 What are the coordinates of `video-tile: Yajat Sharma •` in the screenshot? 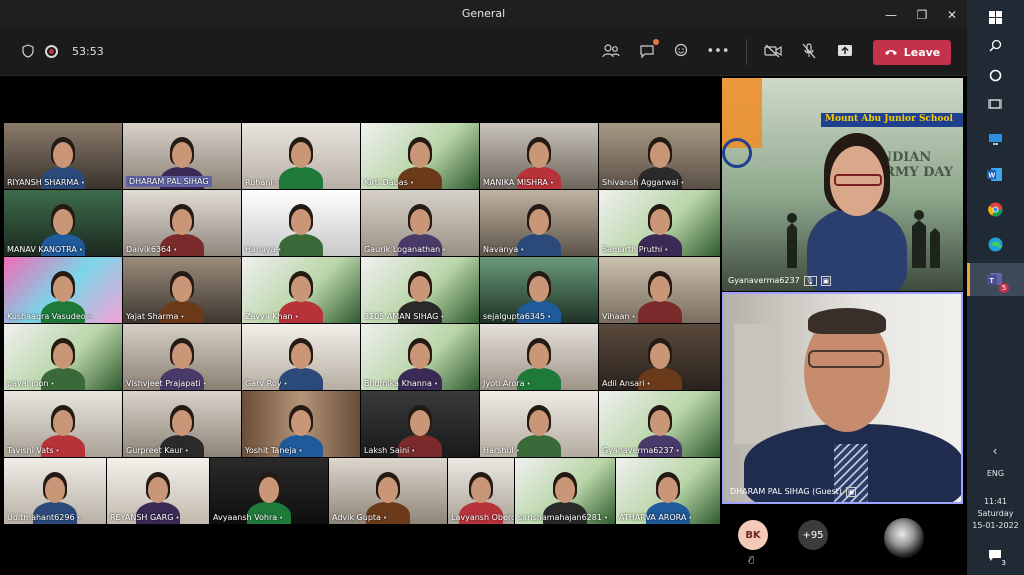 It's located at (182, 290).